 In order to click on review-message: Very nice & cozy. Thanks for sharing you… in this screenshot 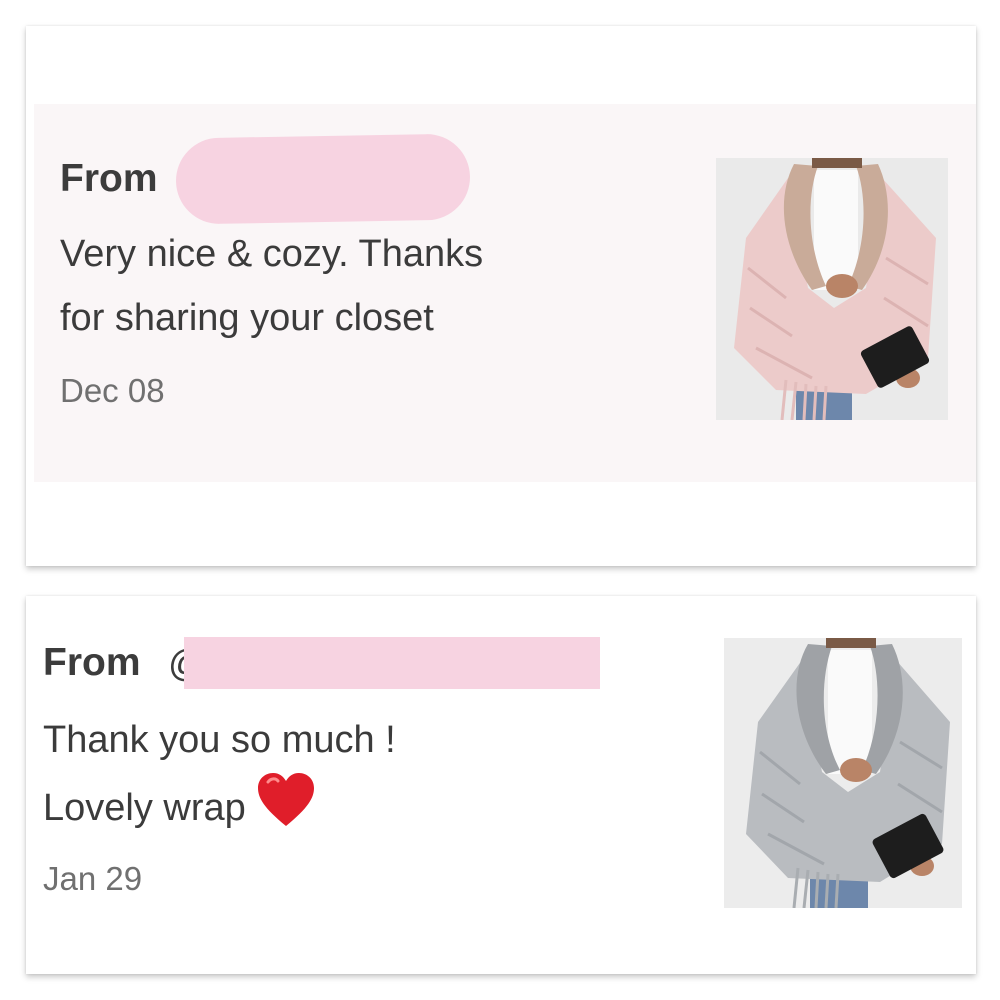, I will do `click(272, 286)`.